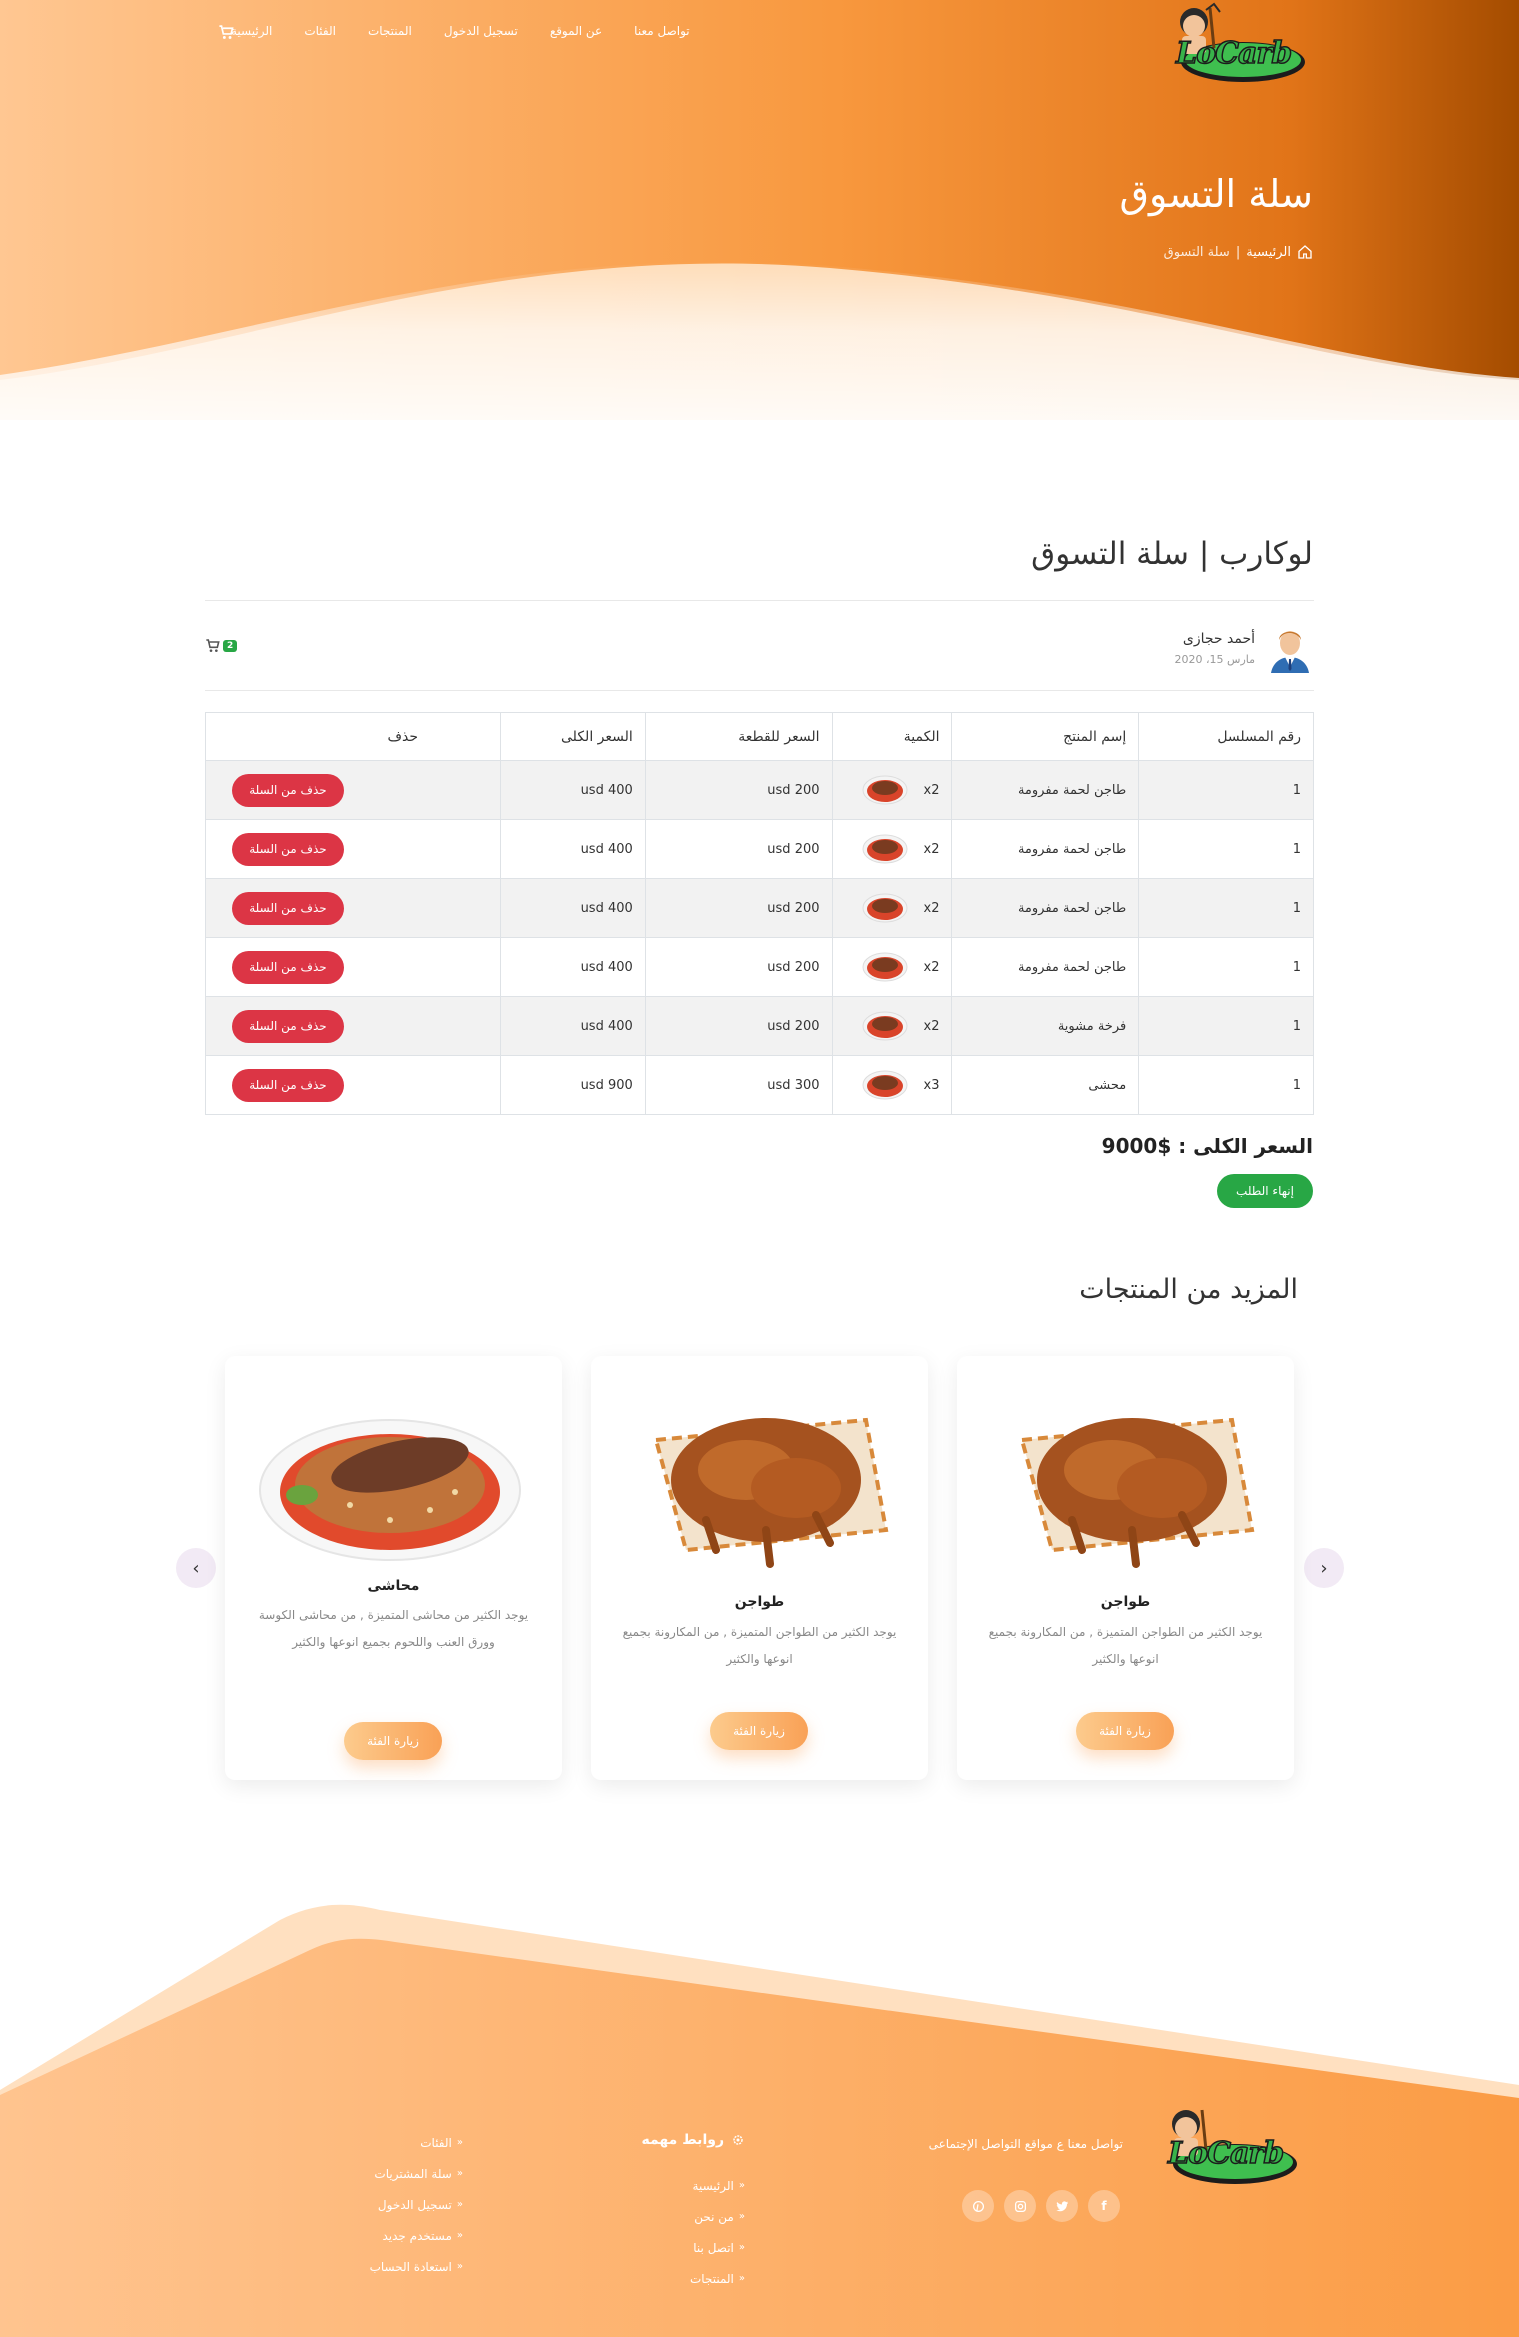 The height and width of the screenshot is (2337, 1519). I want to click on footer-link-cart: سلة المشتريات, so click(412, 2174).